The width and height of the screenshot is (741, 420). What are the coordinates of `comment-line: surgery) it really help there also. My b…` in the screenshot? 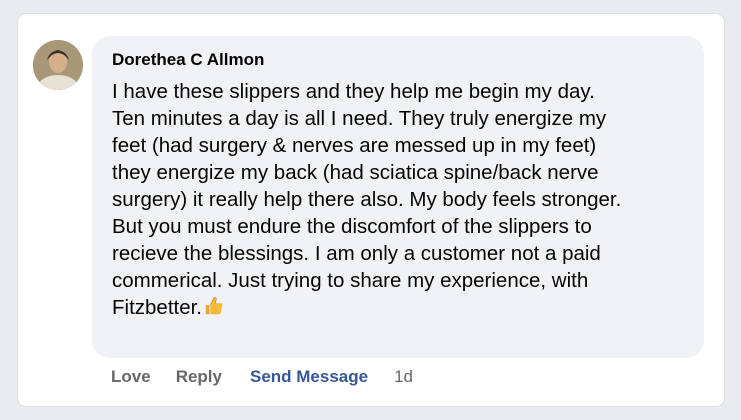 It's located at (367, 199).